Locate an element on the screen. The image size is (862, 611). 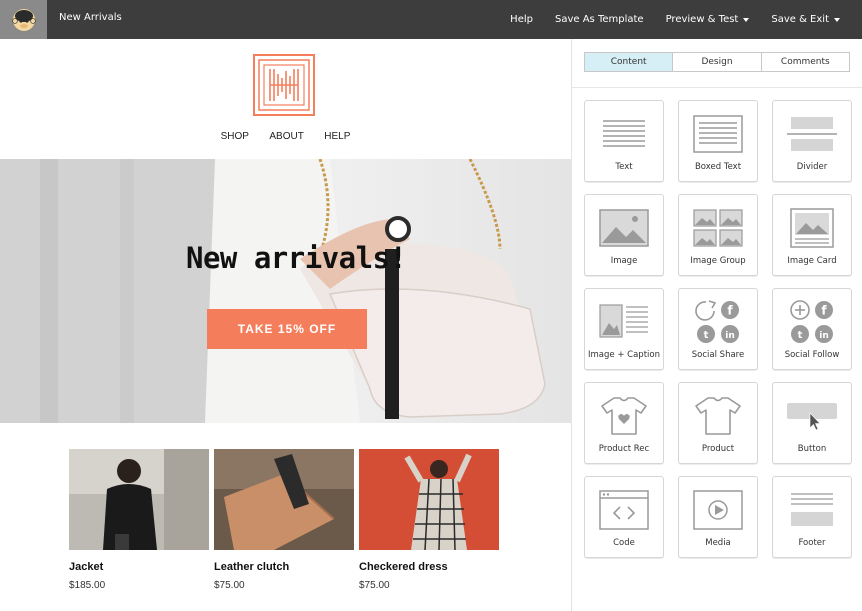
block-image-card: Image Card is located at coordinates (812, 235).